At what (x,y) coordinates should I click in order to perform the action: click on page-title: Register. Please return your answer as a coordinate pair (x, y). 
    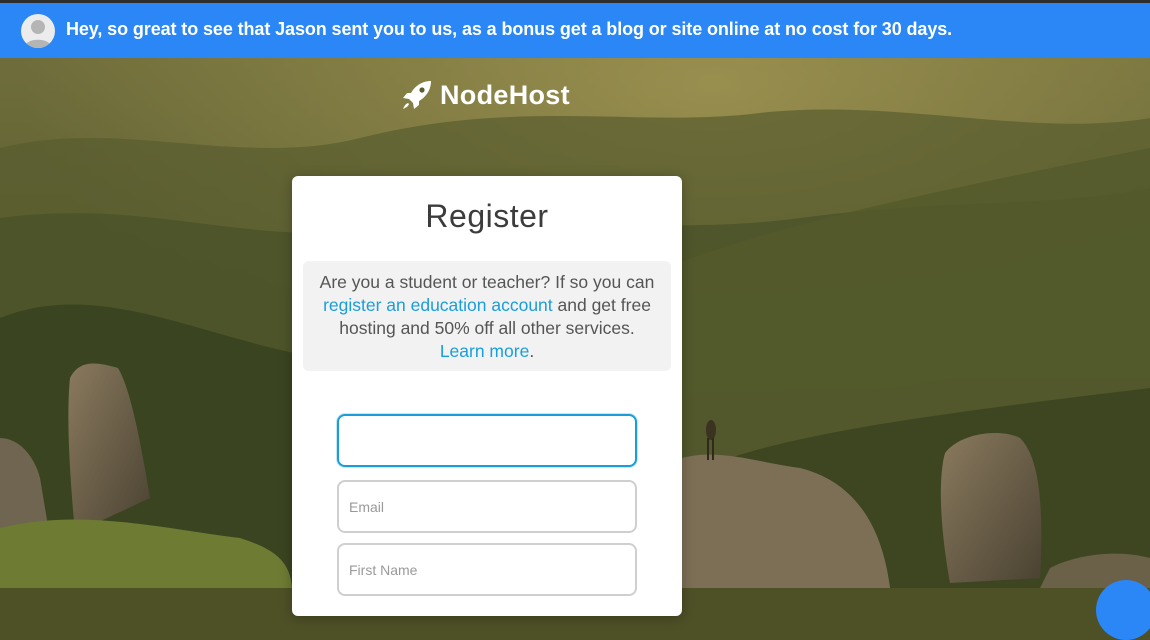
    Looking at the image, I should click on (487, 216).